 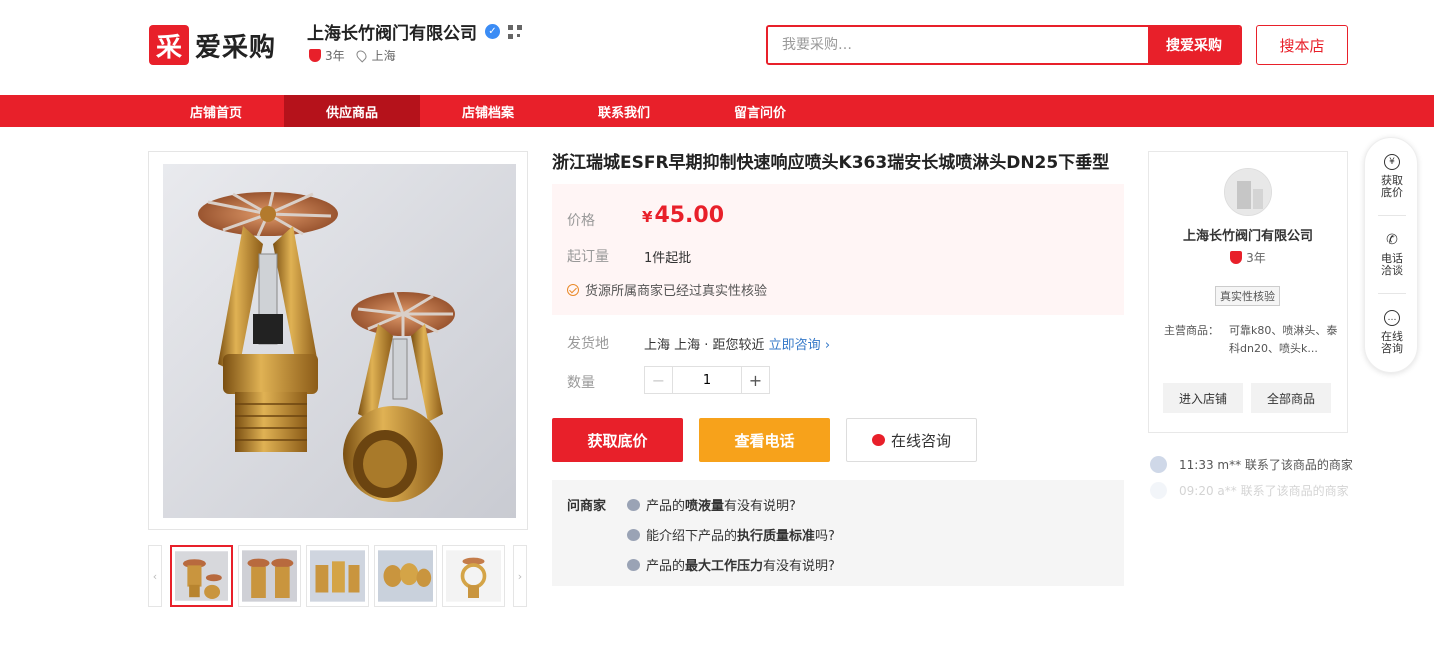 I want to click on store-avatar, so click(x=1248, y=192).